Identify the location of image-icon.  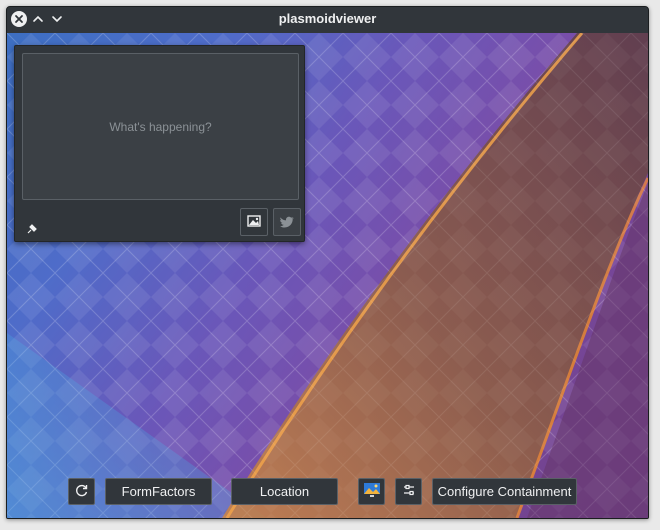
(254, 222).